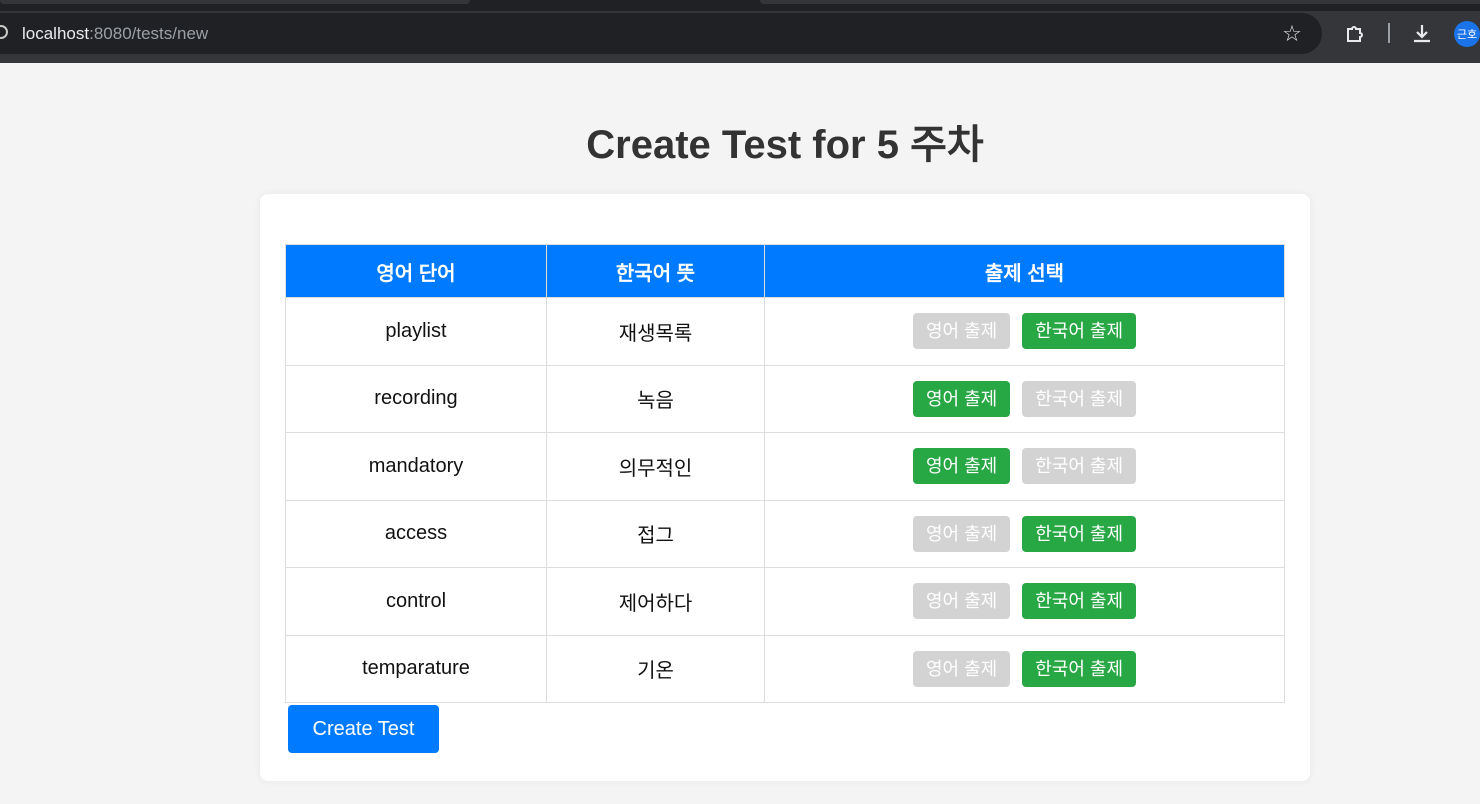  I want to click on extensions-icon, so click(1355, 34).